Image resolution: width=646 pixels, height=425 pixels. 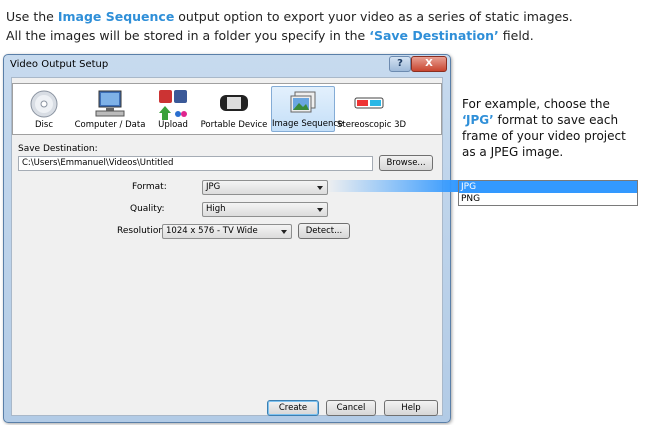 What do you see at coordinates (142, 231) in the screenshot?
I see `resolution-label: Resolution:` at bounding box center [142, 231].